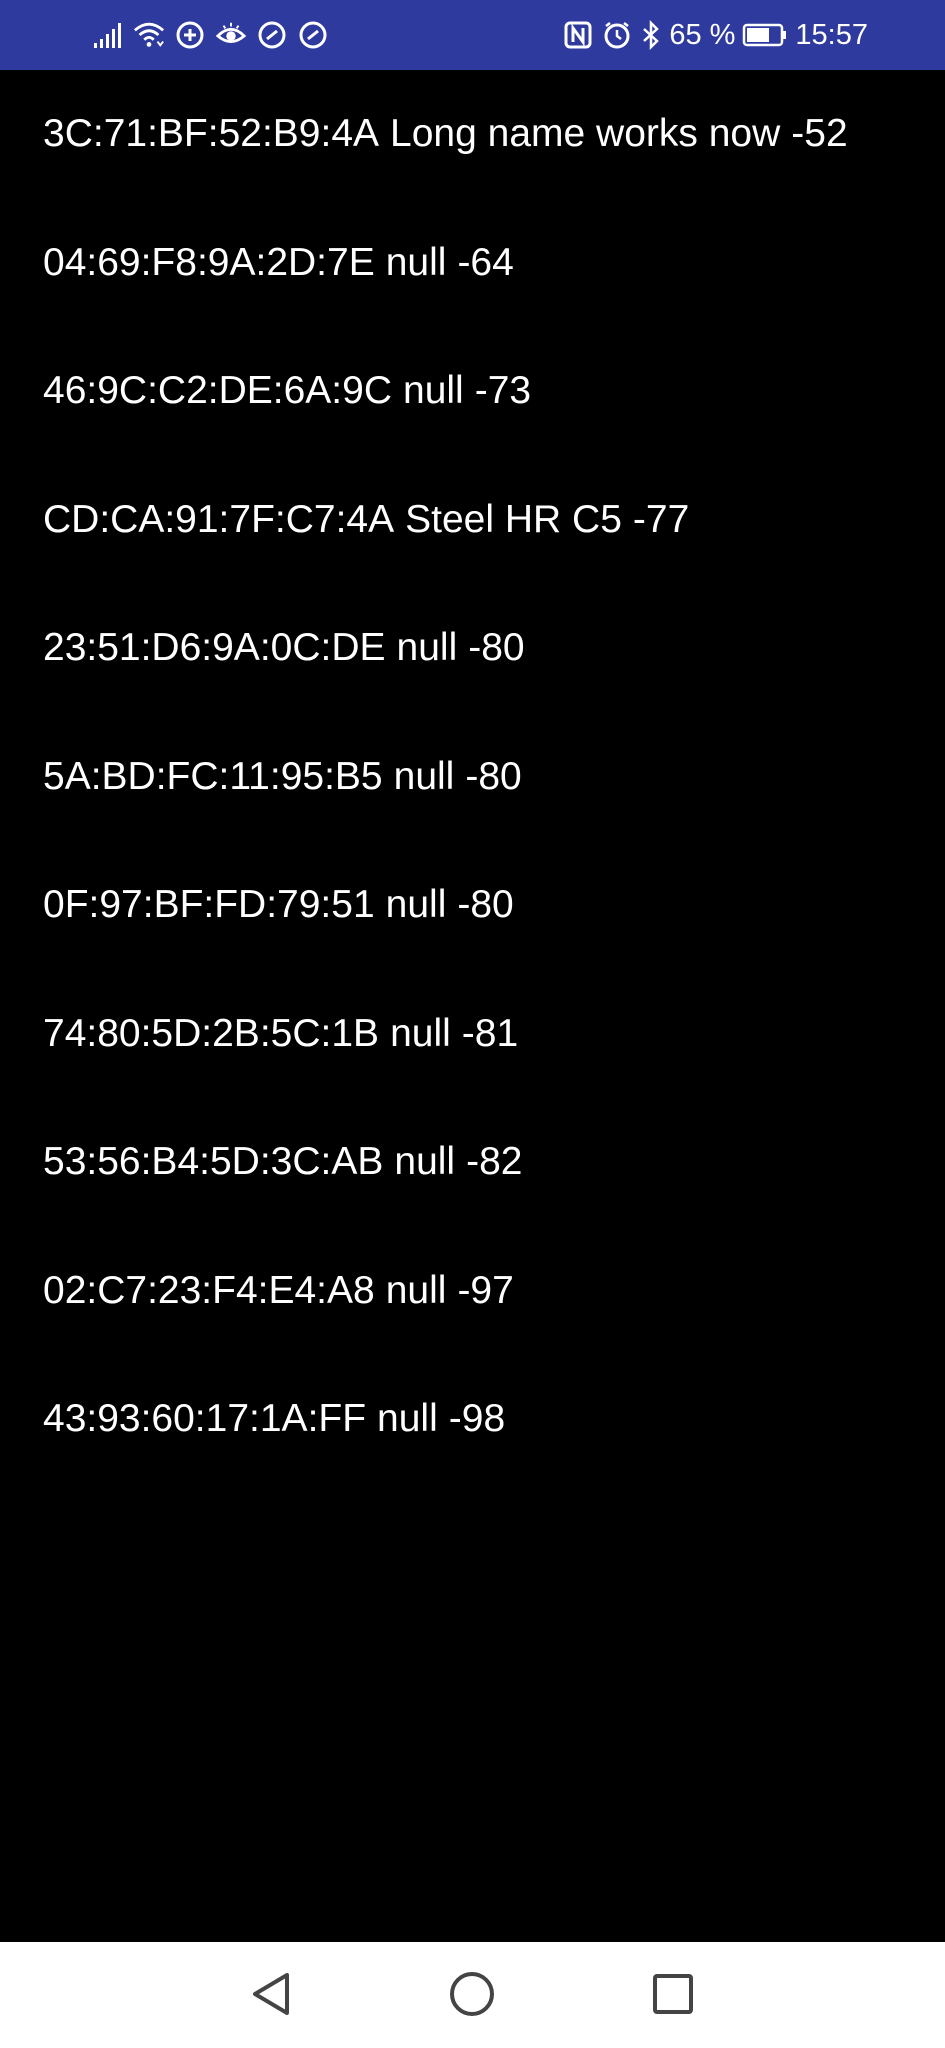  I want to click on list-item: CD:CA:91:7F:C7:4A Steel HR C5 -77, so click(472, 520).